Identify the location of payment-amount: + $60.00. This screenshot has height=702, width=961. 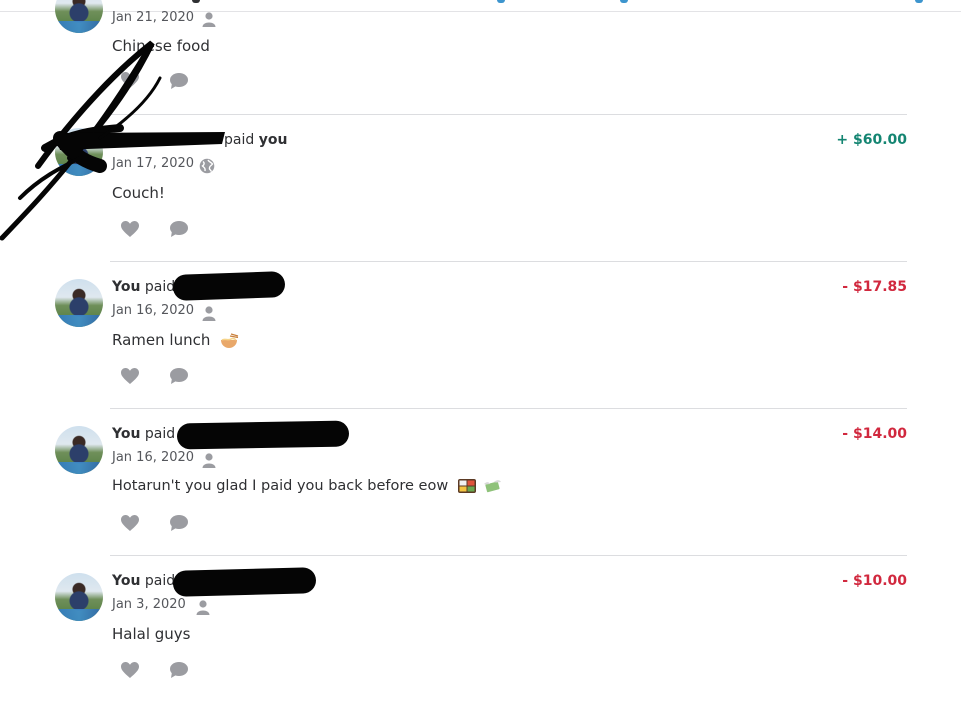
(871, 140).